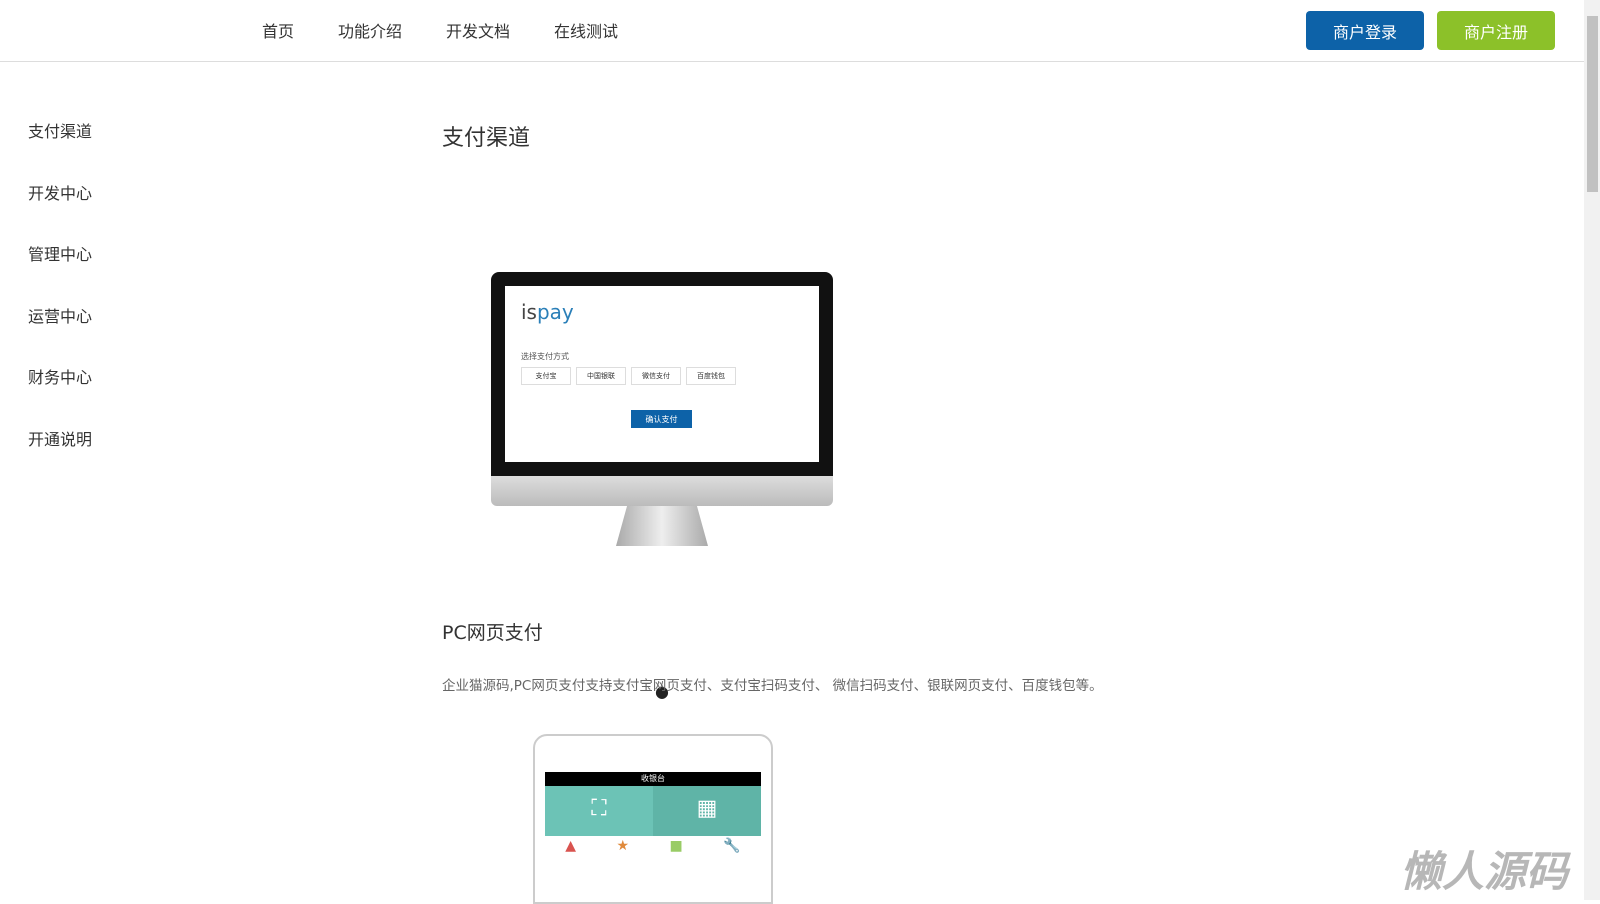 The image size is (1600, 904). What do you see at coordinates (1496, 30) in the screenshot?
I see `merchant-register-button: 商户注册` at bounding box center [1496, 30].